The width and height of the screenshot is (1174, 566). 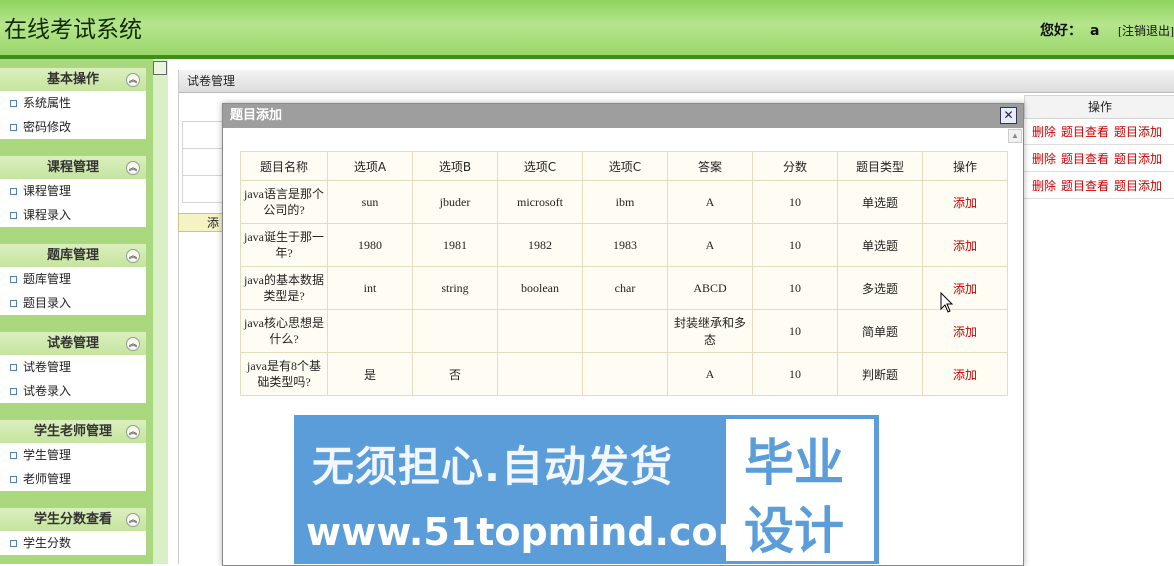 What do you see at coordinates (540, 288) in the screenshot?
I see `option-c: boolean` at bounding box center [540, 288].